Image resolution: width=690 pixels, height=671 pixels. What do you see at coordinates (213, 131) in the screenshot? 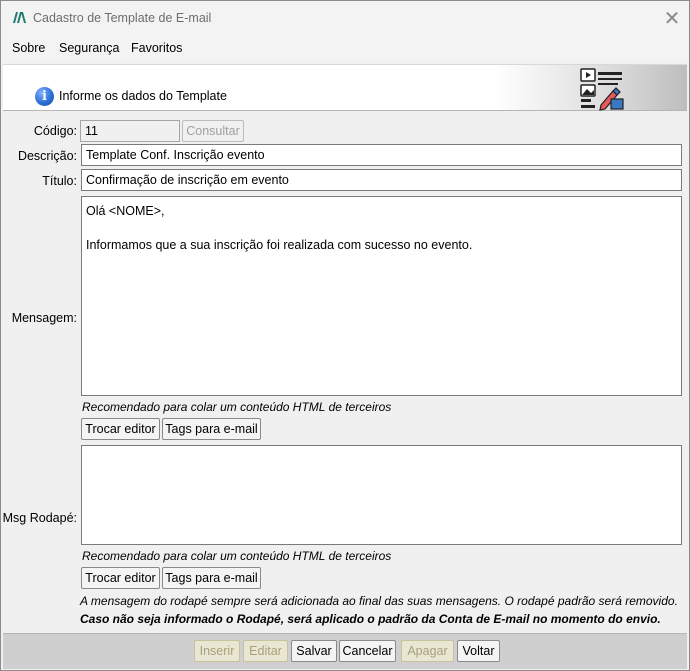
I see `consultar-button: Consultar` at bounding box center [213, 131].